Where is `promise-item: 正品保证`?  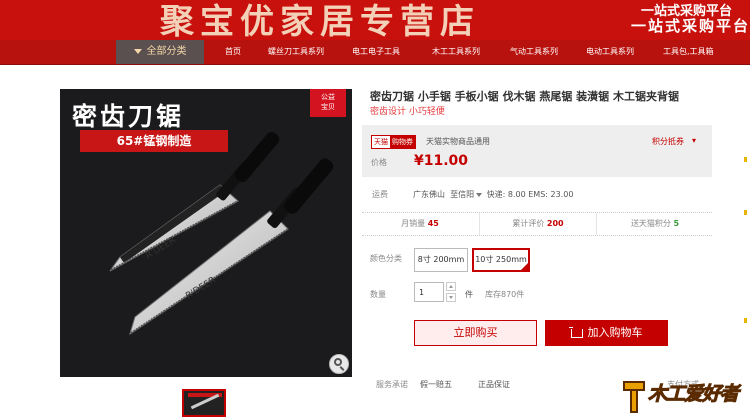
promise-item: 正品保证 is located at coordinates (494, 384).